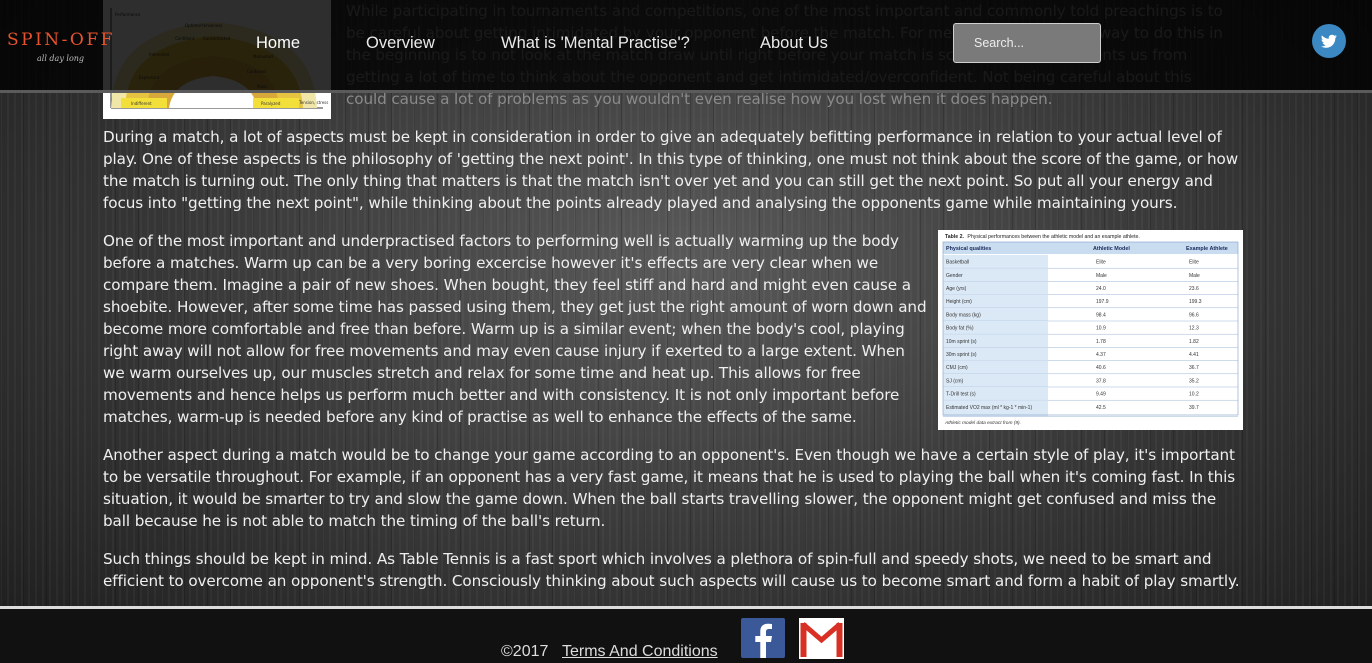 The image size is (1372, 663). What do you see at coordinates (1101, 329) in the screenshot?
I see `table-cell: 10.9` at bounding box center [1101, 329].